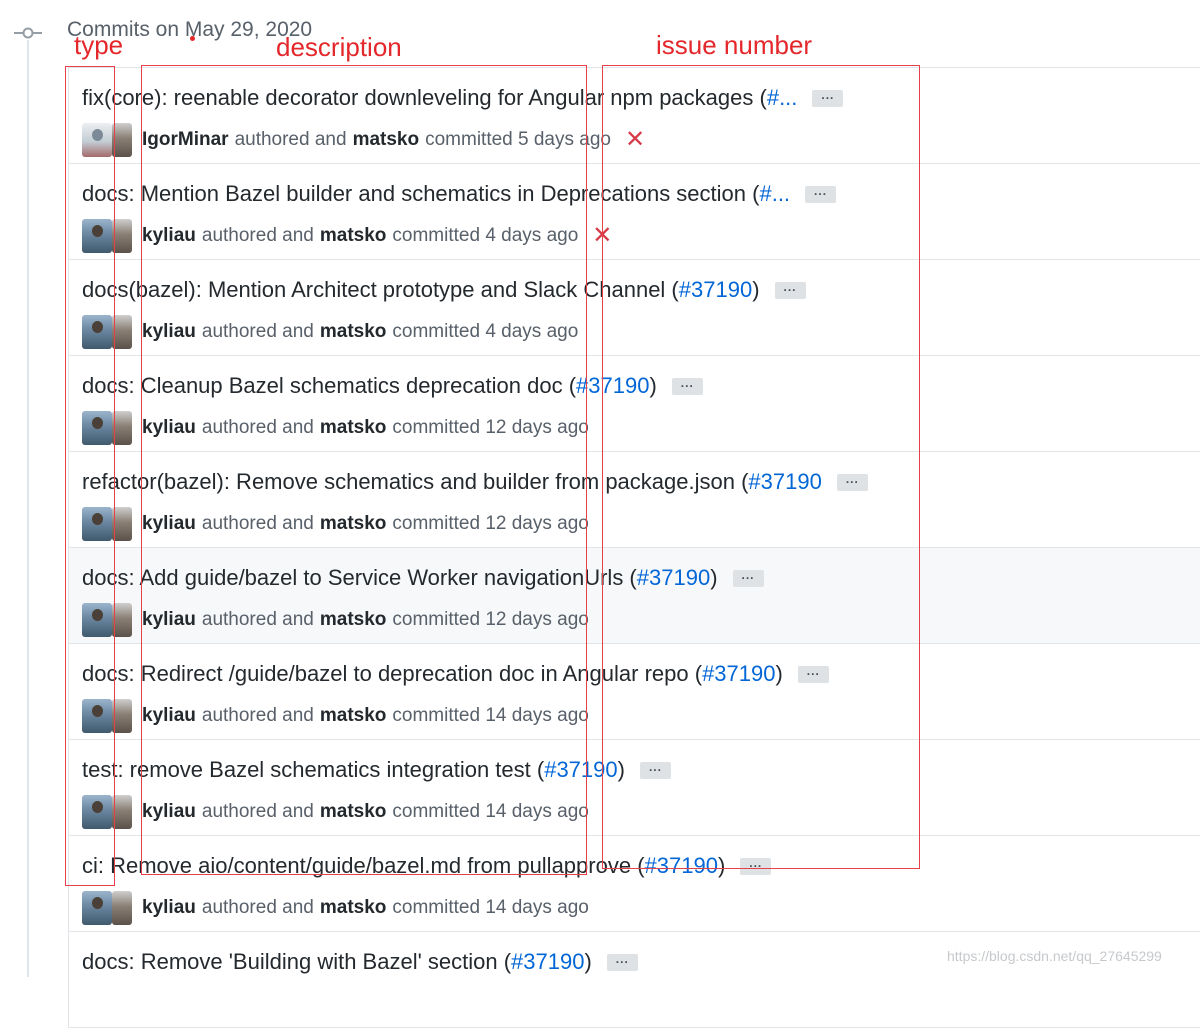  I want to click on annotation-type-box, so click(90, 476).